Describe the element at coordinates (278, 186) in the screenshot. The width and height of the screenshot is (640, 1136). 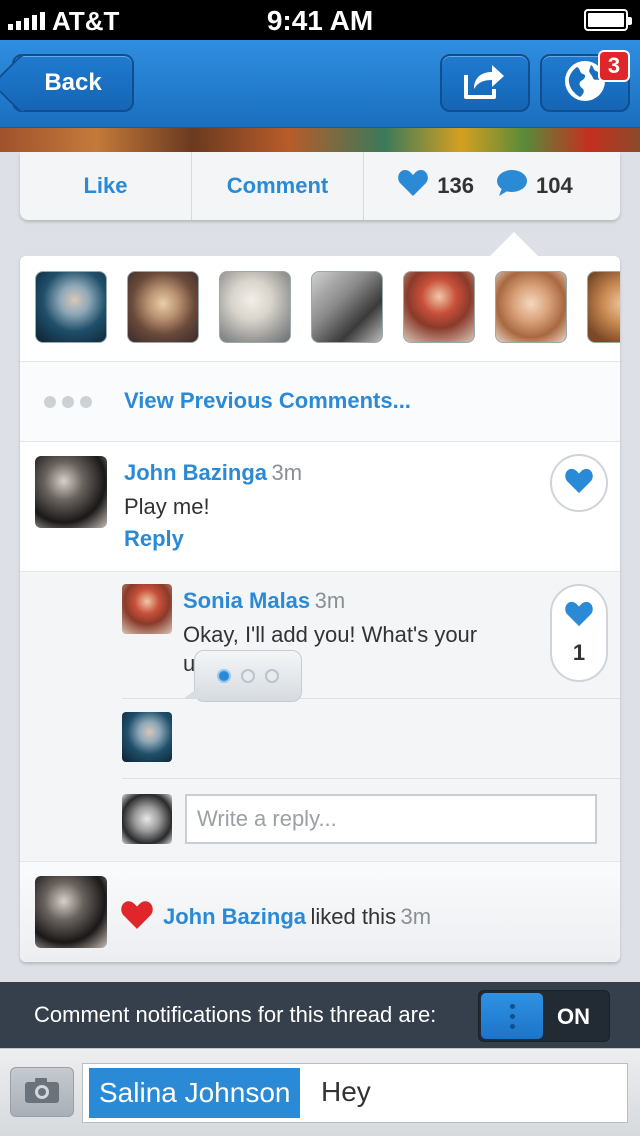
I see `comment-button: Comment` at that location.